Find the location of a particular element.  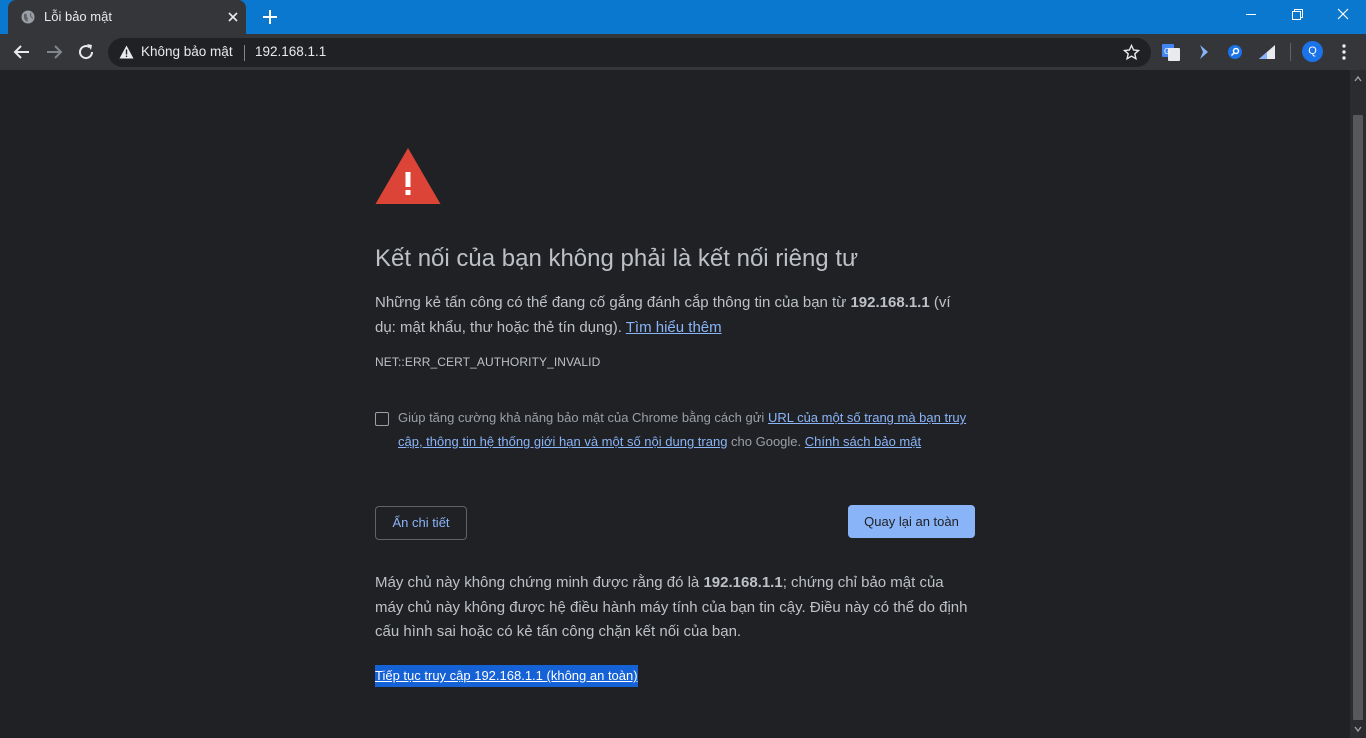

optin-middle: cho Google. is located at coordinates (766, 441).